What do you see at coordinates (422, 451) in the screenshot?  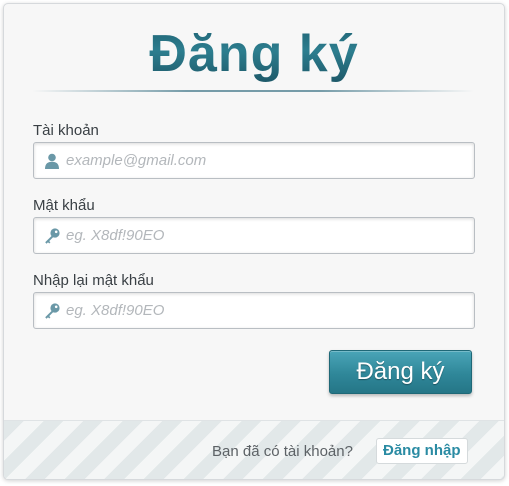 I see `login-link: Đăng nhập` at bounding box center [422, 451].